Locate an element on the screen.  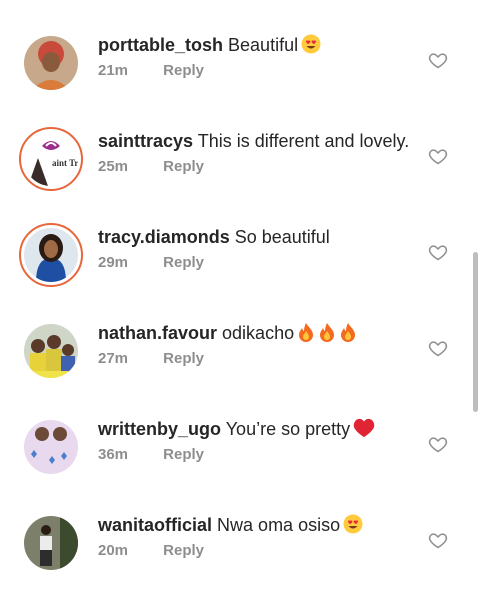
comment-text: This is different and lovely. is located at coordinates (303, 141).